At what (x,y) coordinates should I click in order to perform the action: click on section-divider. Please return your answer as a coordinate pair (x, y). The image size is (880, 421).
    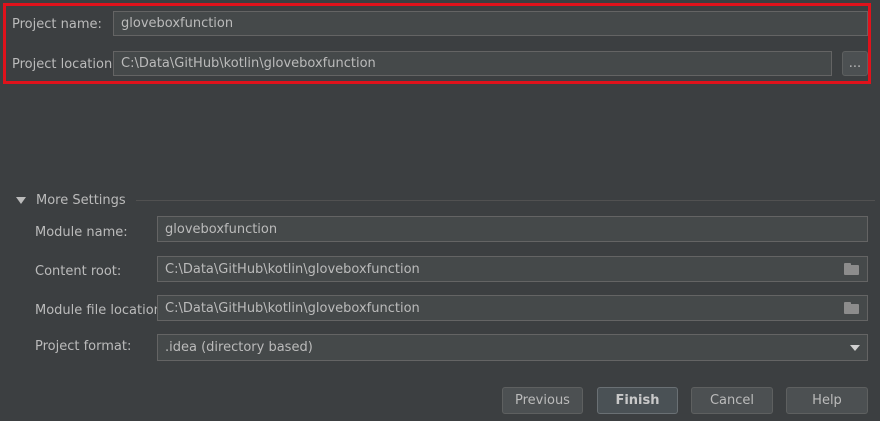
    Looking at the image, I should click on (505, 200).